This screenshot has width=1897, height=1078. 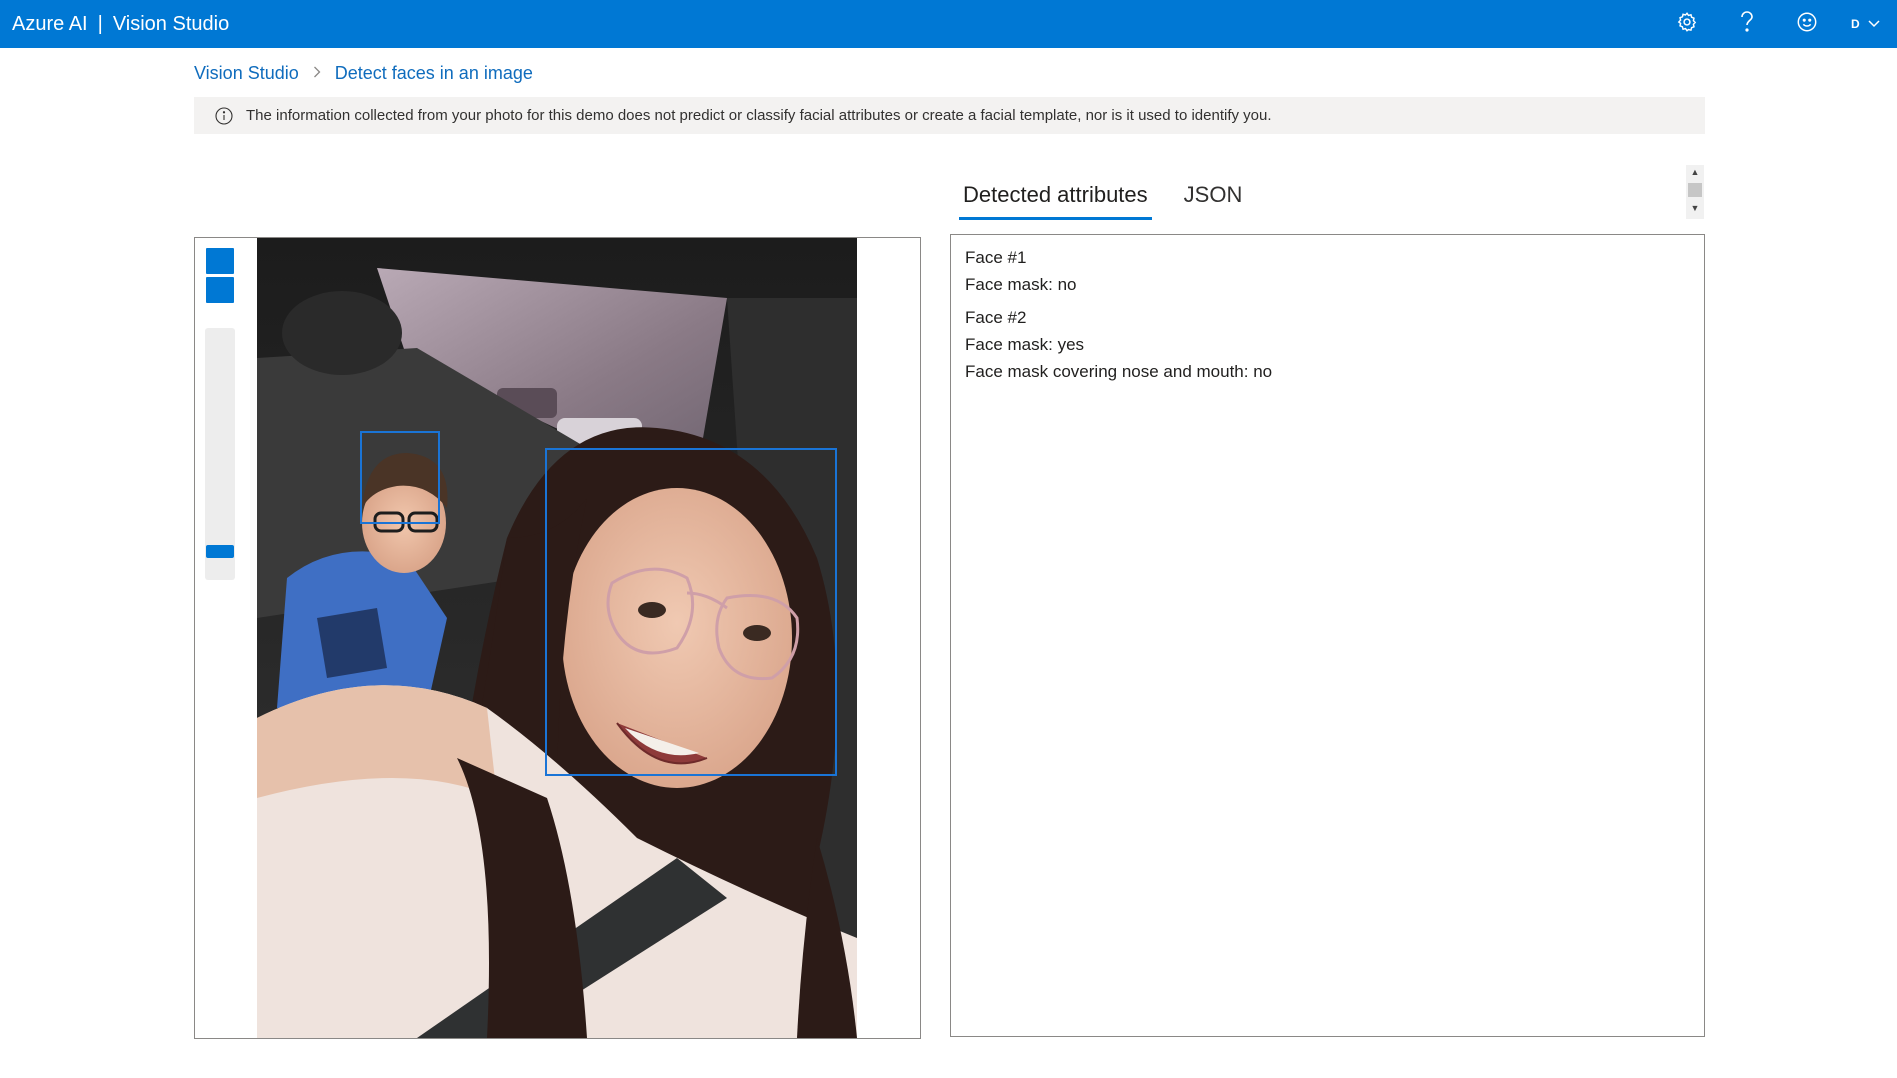 What do you see at coordinates (220, 552) in the screenshot?
I see `zoom-slider-thumb` at bounding box center [220, 552].